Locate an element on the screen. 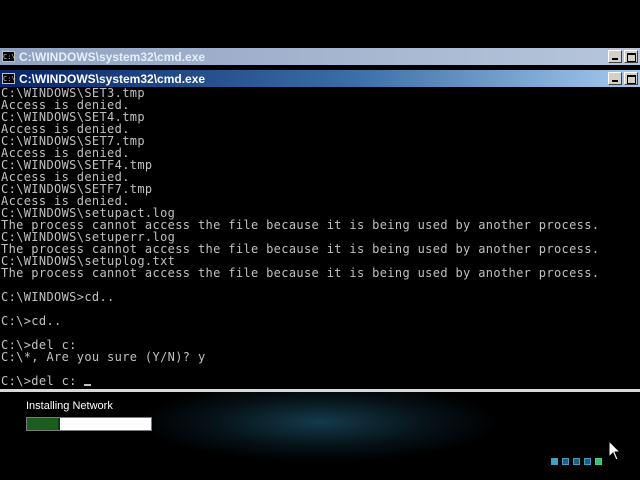 The width and height of the screenshot is (640, 480). console-line: C:\*, Are you sure (Y/N)? y is located at coordinates (103, 357).